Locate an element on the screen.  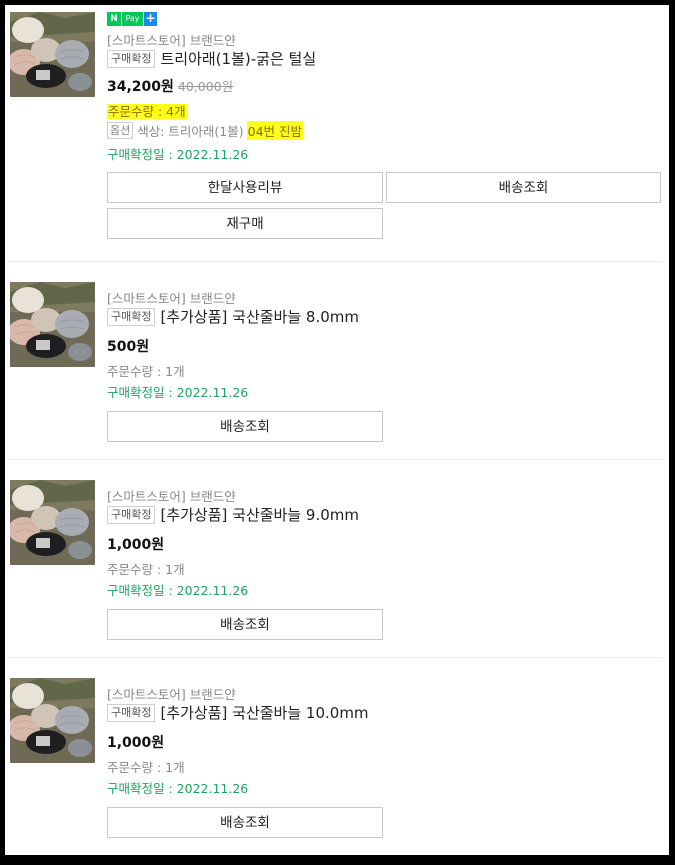
quantity-highlight: 주문수량 : 4개 is located at coordinates (147, 111).